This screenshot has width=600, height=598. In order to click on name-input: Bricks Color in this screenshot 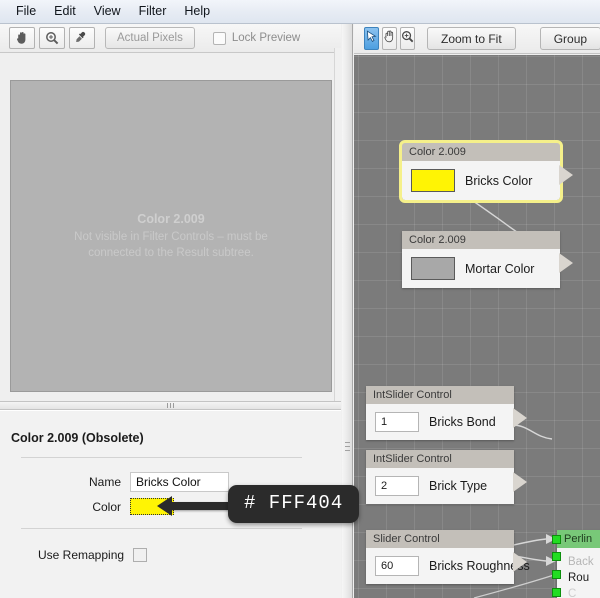, I will do `click(179, 482)`.